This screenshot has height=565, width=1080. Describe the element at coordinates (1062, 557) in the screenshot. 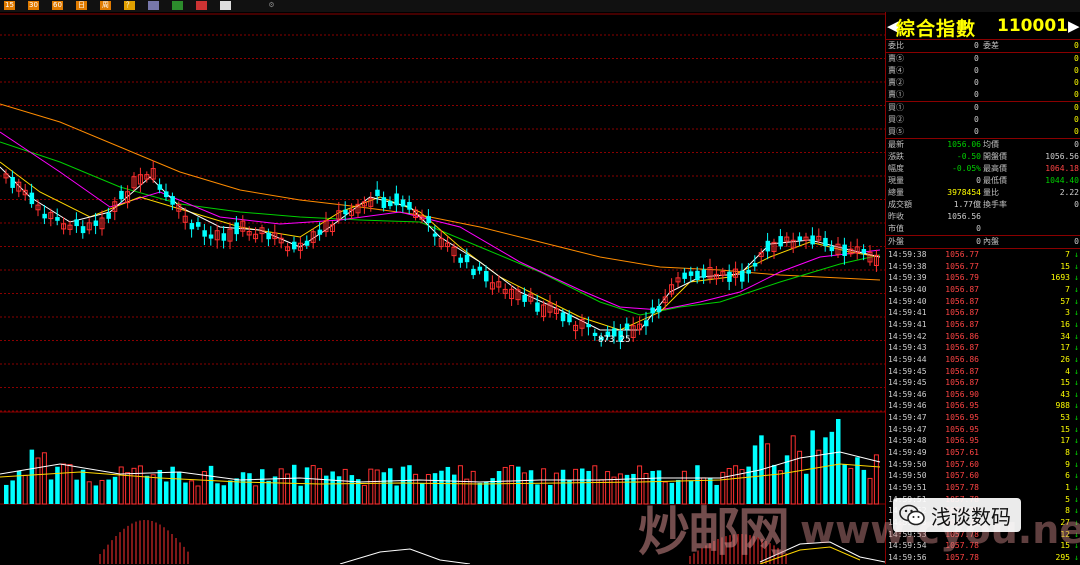

I see `tick-volume: 295` at that location.